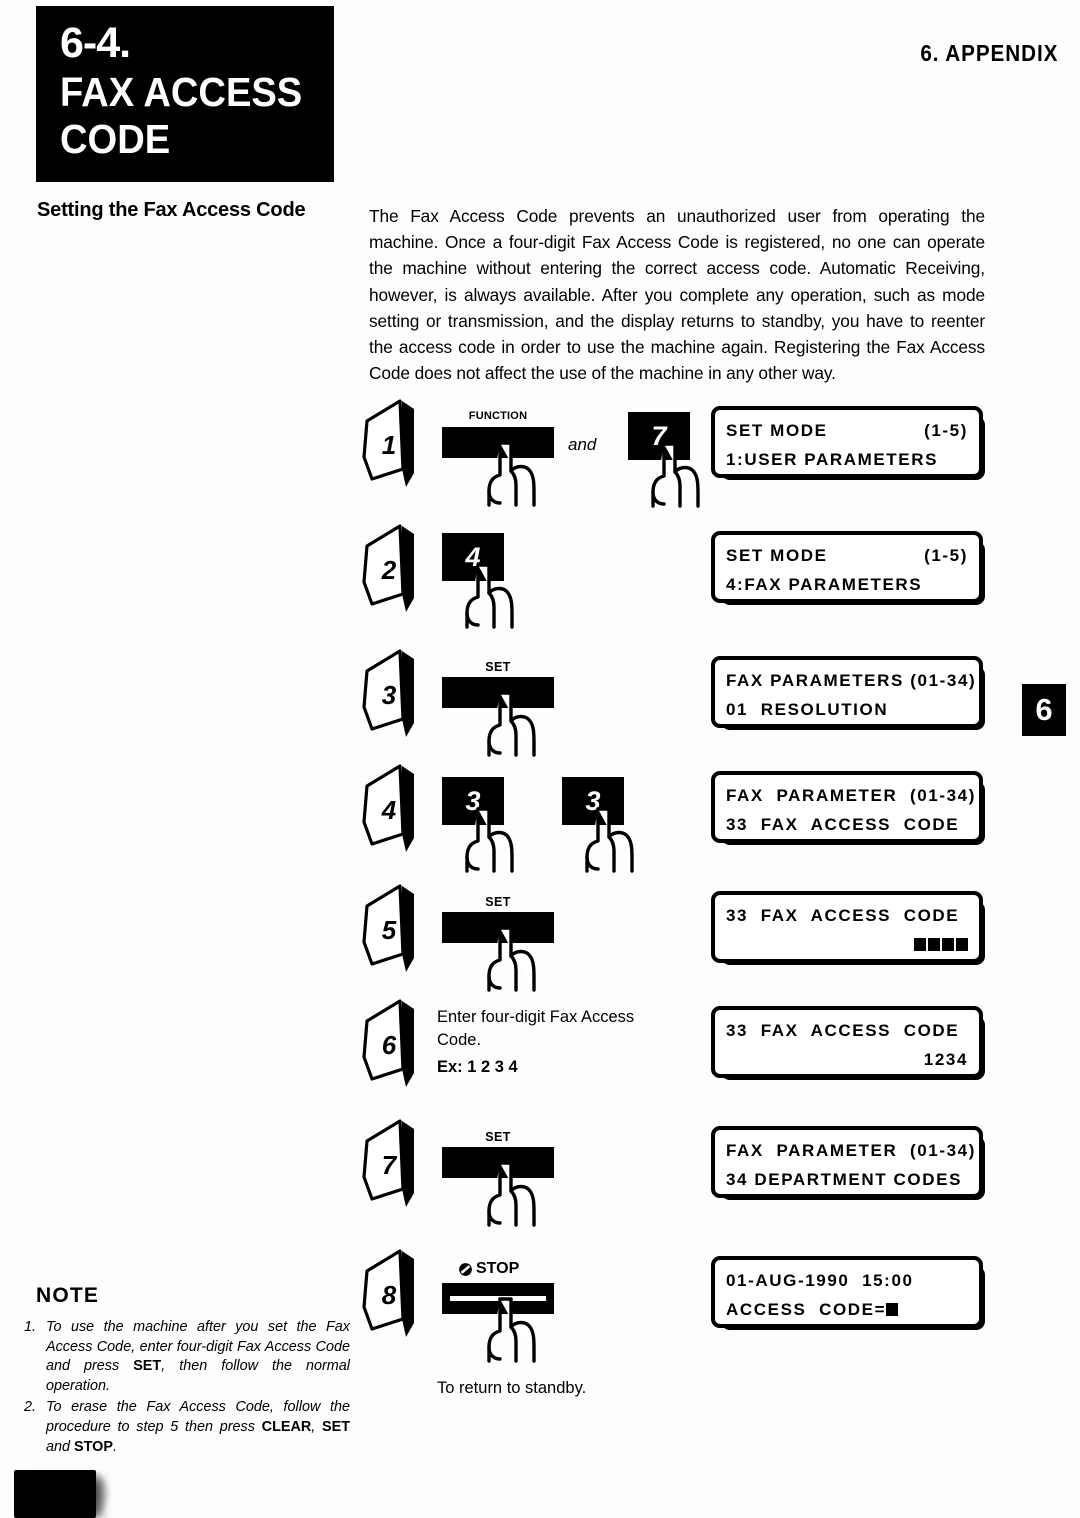 The height and width of the screenshot is (1518, 1080). What do you see at coordinates (806, 1309) in the screenshot?
I see `lcd-line-2-text: ACCESS CODE=` at bounding box center [806, 1309].